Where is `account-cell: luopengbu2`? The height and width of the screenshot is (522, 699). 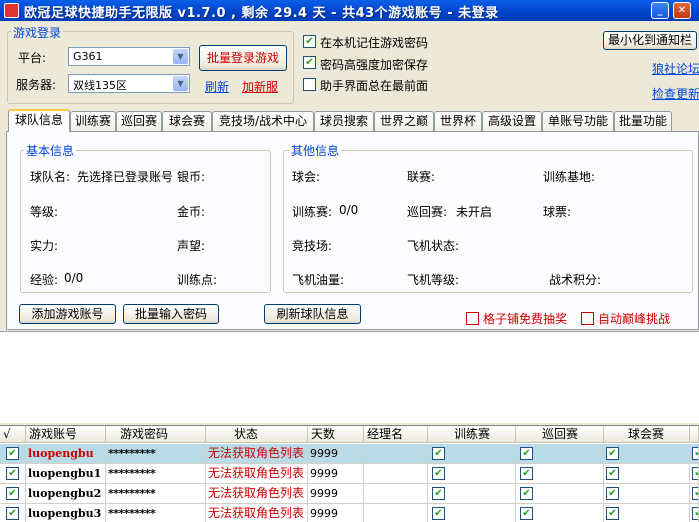
account-cell: luopengbu2 is located at coordinates (66, 494).